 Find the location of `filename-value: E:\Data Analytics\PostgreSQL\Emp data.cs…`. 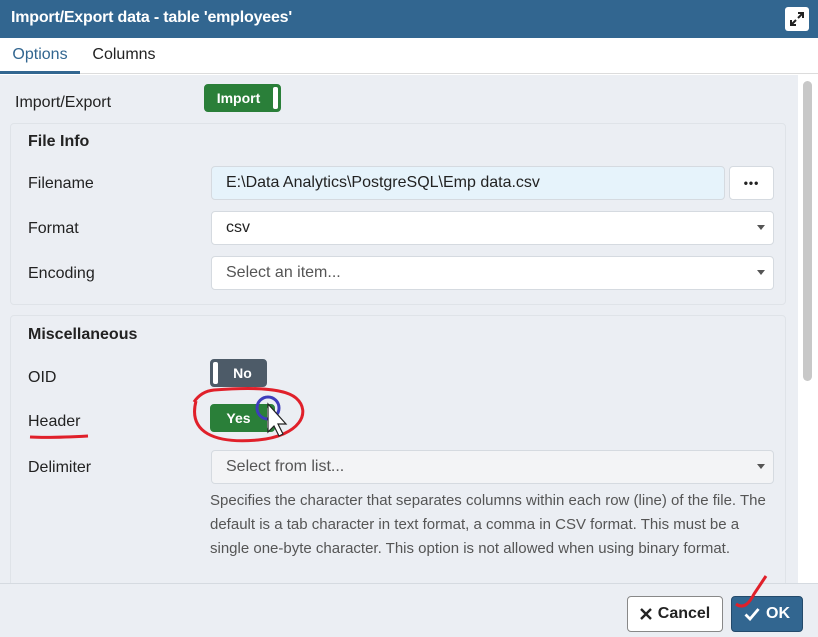

filename-value: E:\Data Analytics\PostgreSQL\Emp data.cs… is located at coordinates (383, 182).